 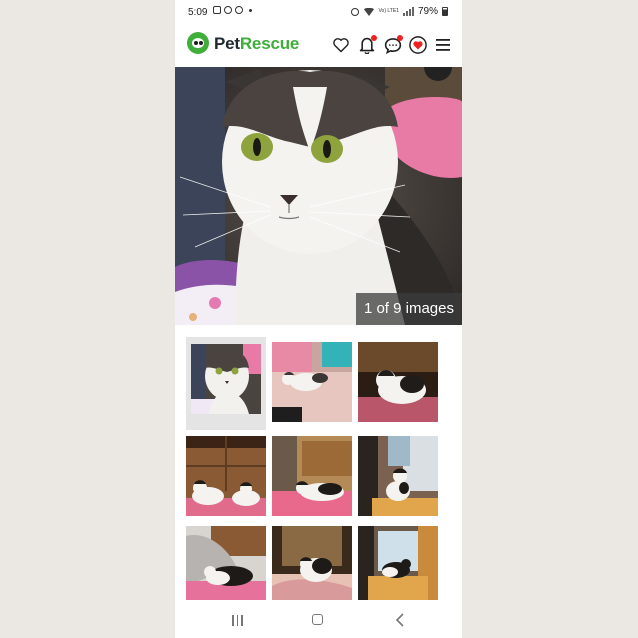 What do you see at coordinates (393, 44) in the screenshot?
I see `chat-icon` at bounding box center [393, 44].